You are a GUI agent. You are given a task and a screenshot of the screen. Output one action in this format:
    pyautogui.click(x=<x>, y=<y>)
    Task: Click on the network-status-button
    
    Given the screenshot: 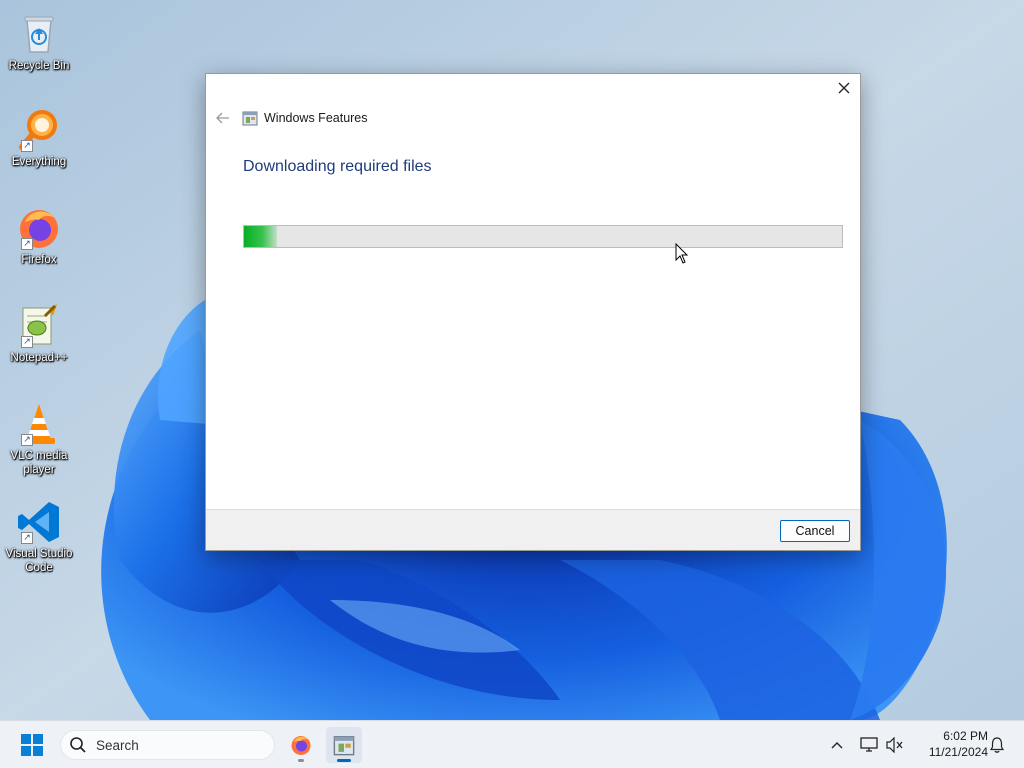 What is the action you would take?
    pyautogui.click(x=869, y=745)
    